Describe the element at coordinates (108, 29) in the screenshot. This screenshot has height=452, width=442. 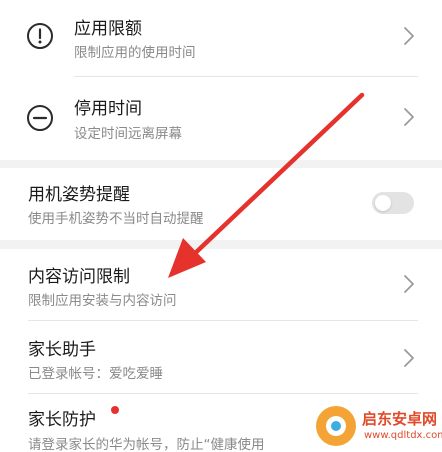
I see `app-limits-title: 应用限额` at that location.